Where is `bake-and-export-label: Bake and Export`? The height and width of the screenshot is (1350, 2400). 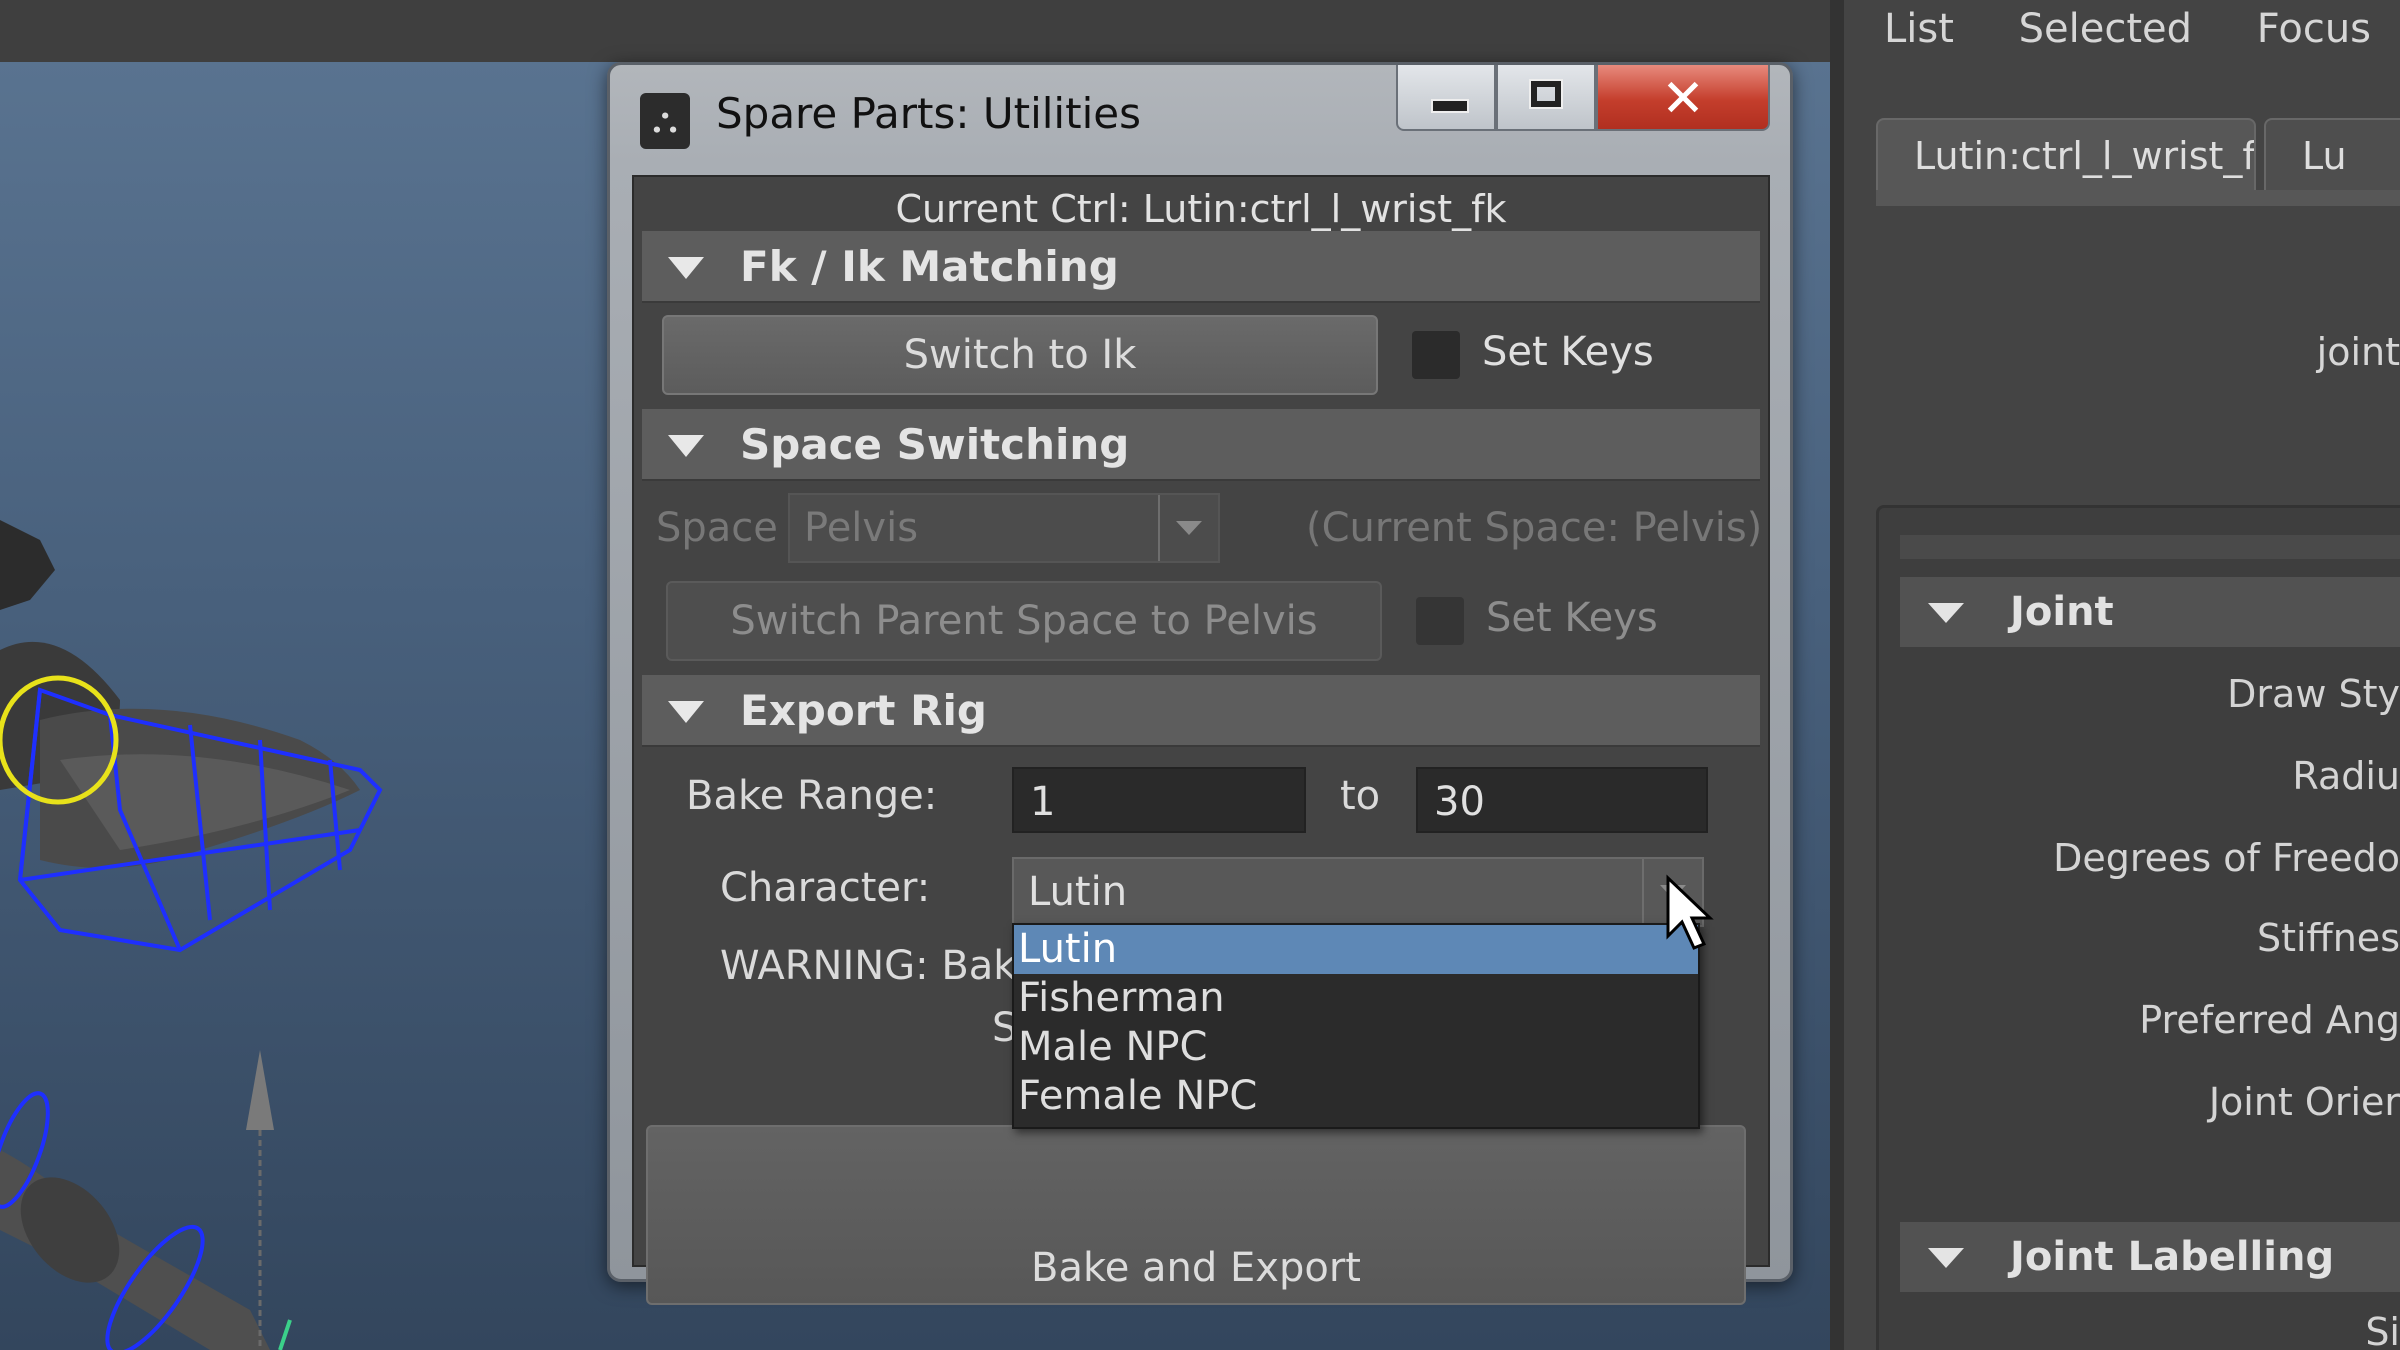 bake-and-export-label: Bake and Export is located at coordinates (1196, 1268).